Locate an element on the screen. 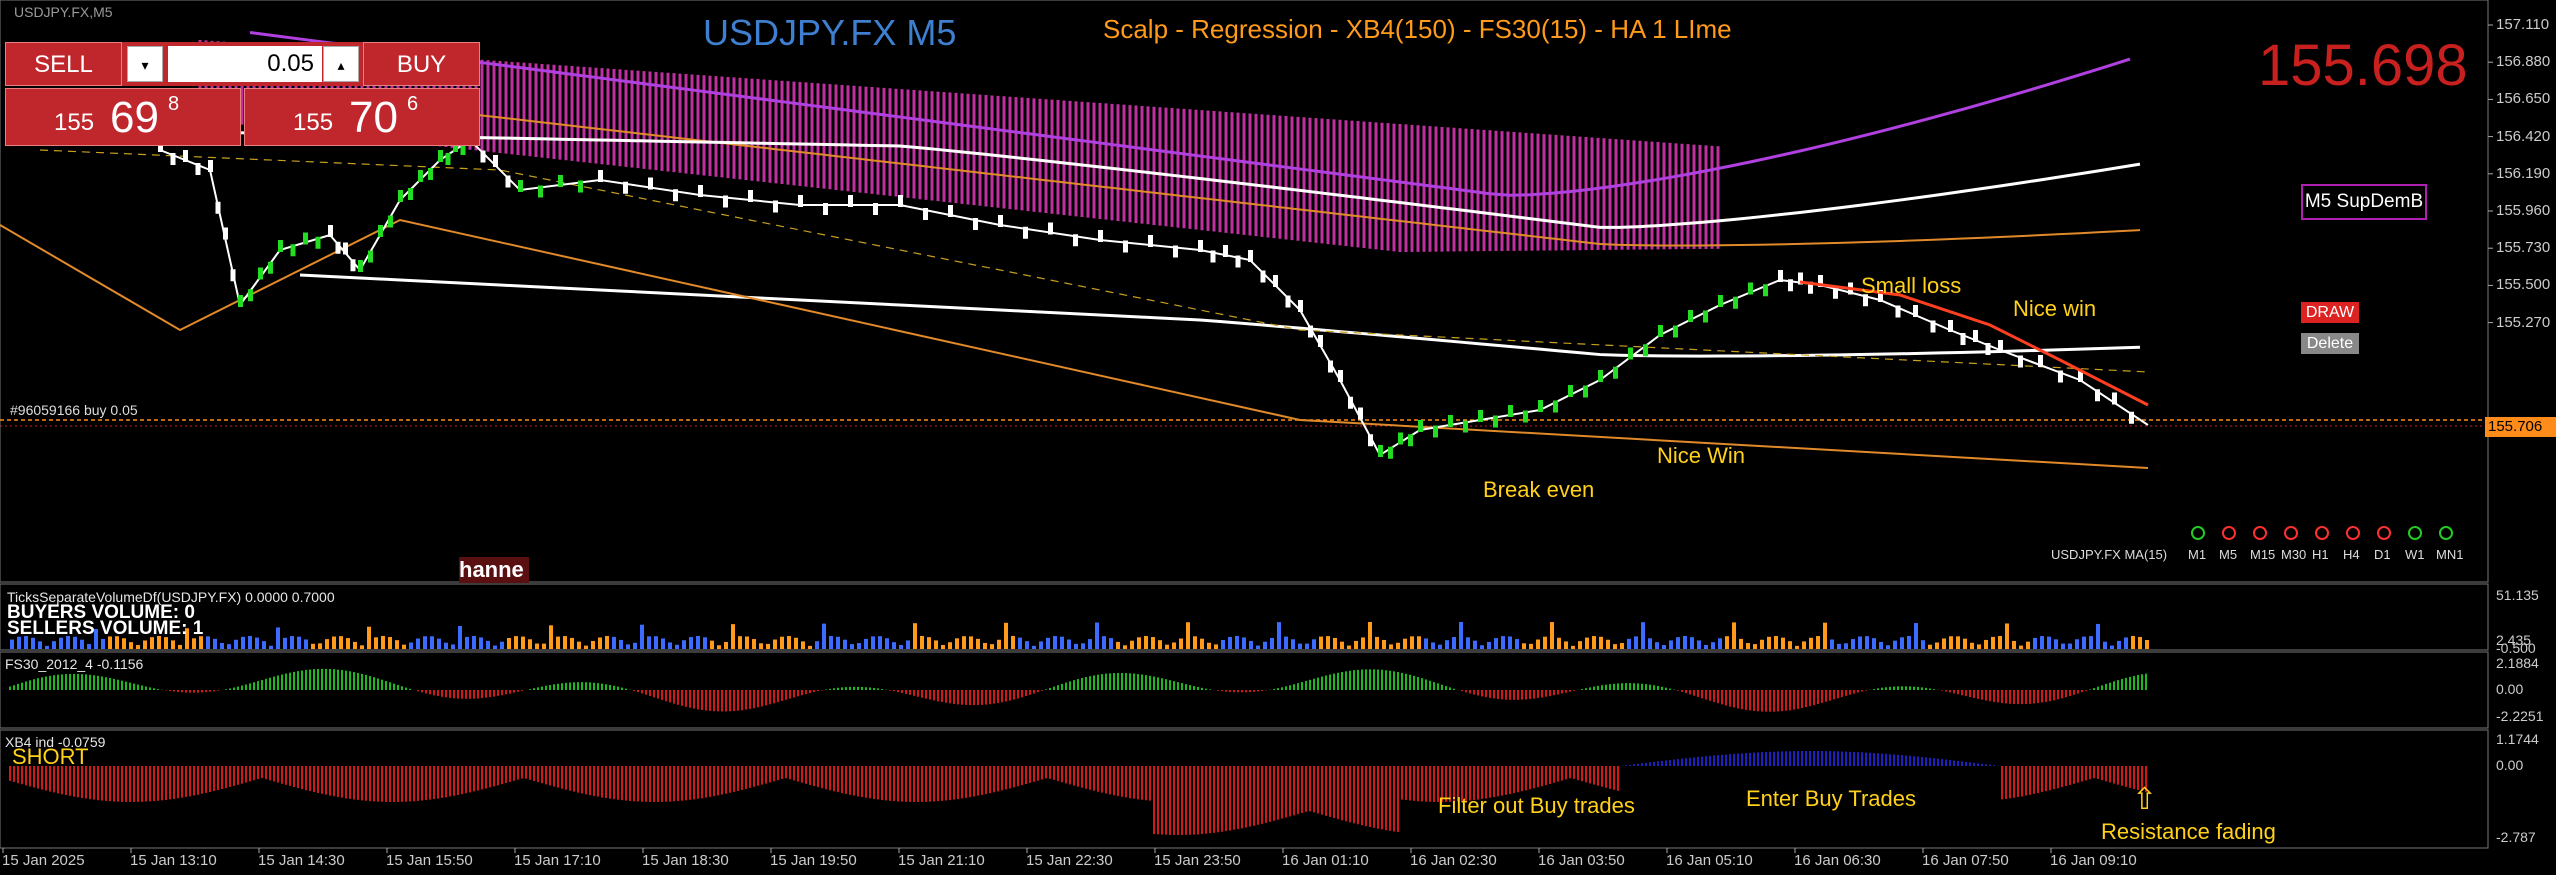  draw-button: DRAW is located at coordinates (2330, 312).